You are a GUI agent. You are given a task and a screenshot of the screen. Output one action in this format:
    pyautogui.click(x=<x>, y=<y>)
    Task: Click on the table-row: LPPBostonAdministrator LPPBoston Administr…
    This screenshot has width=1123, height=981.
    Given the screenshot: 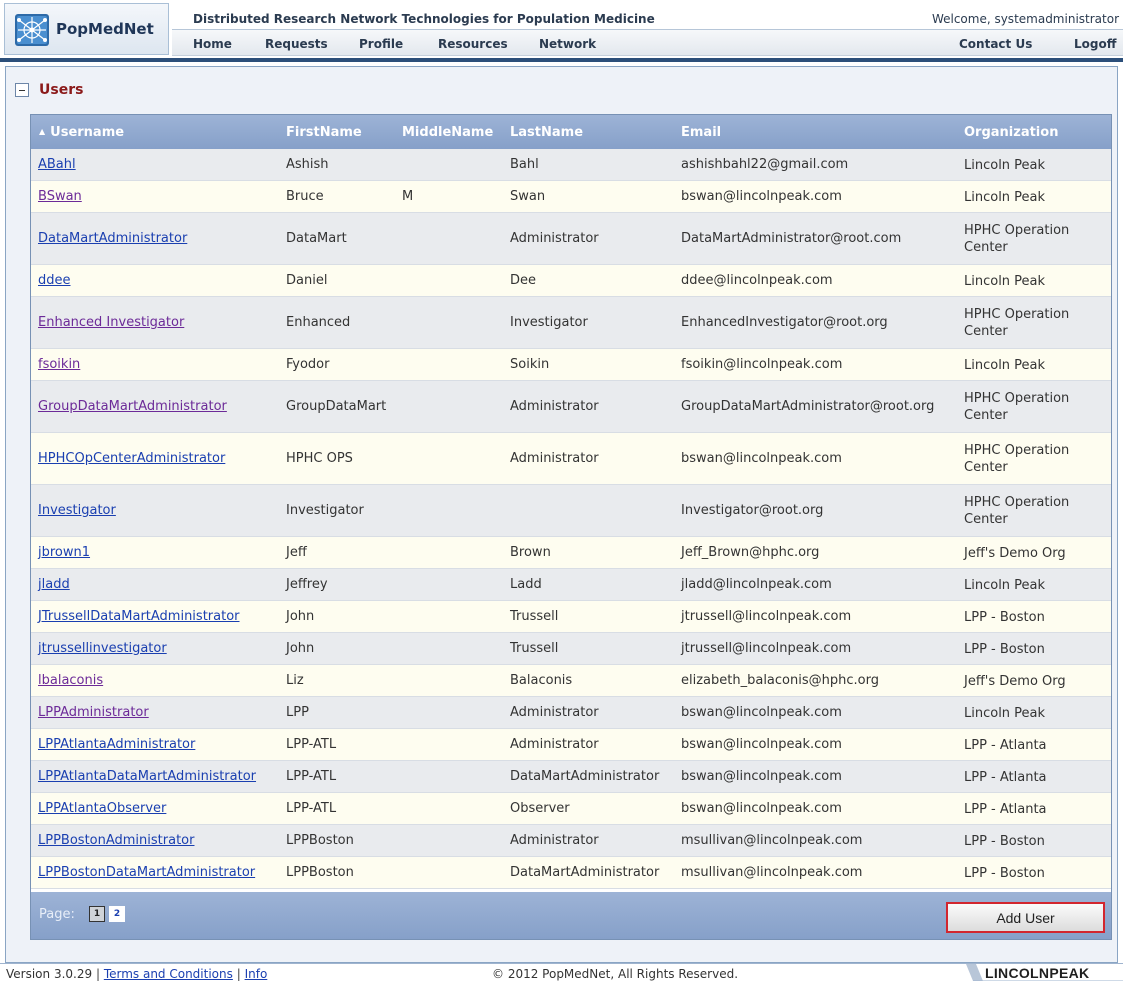 What is the action you would take?
    pyautogui.click(x=571, y=841)
    